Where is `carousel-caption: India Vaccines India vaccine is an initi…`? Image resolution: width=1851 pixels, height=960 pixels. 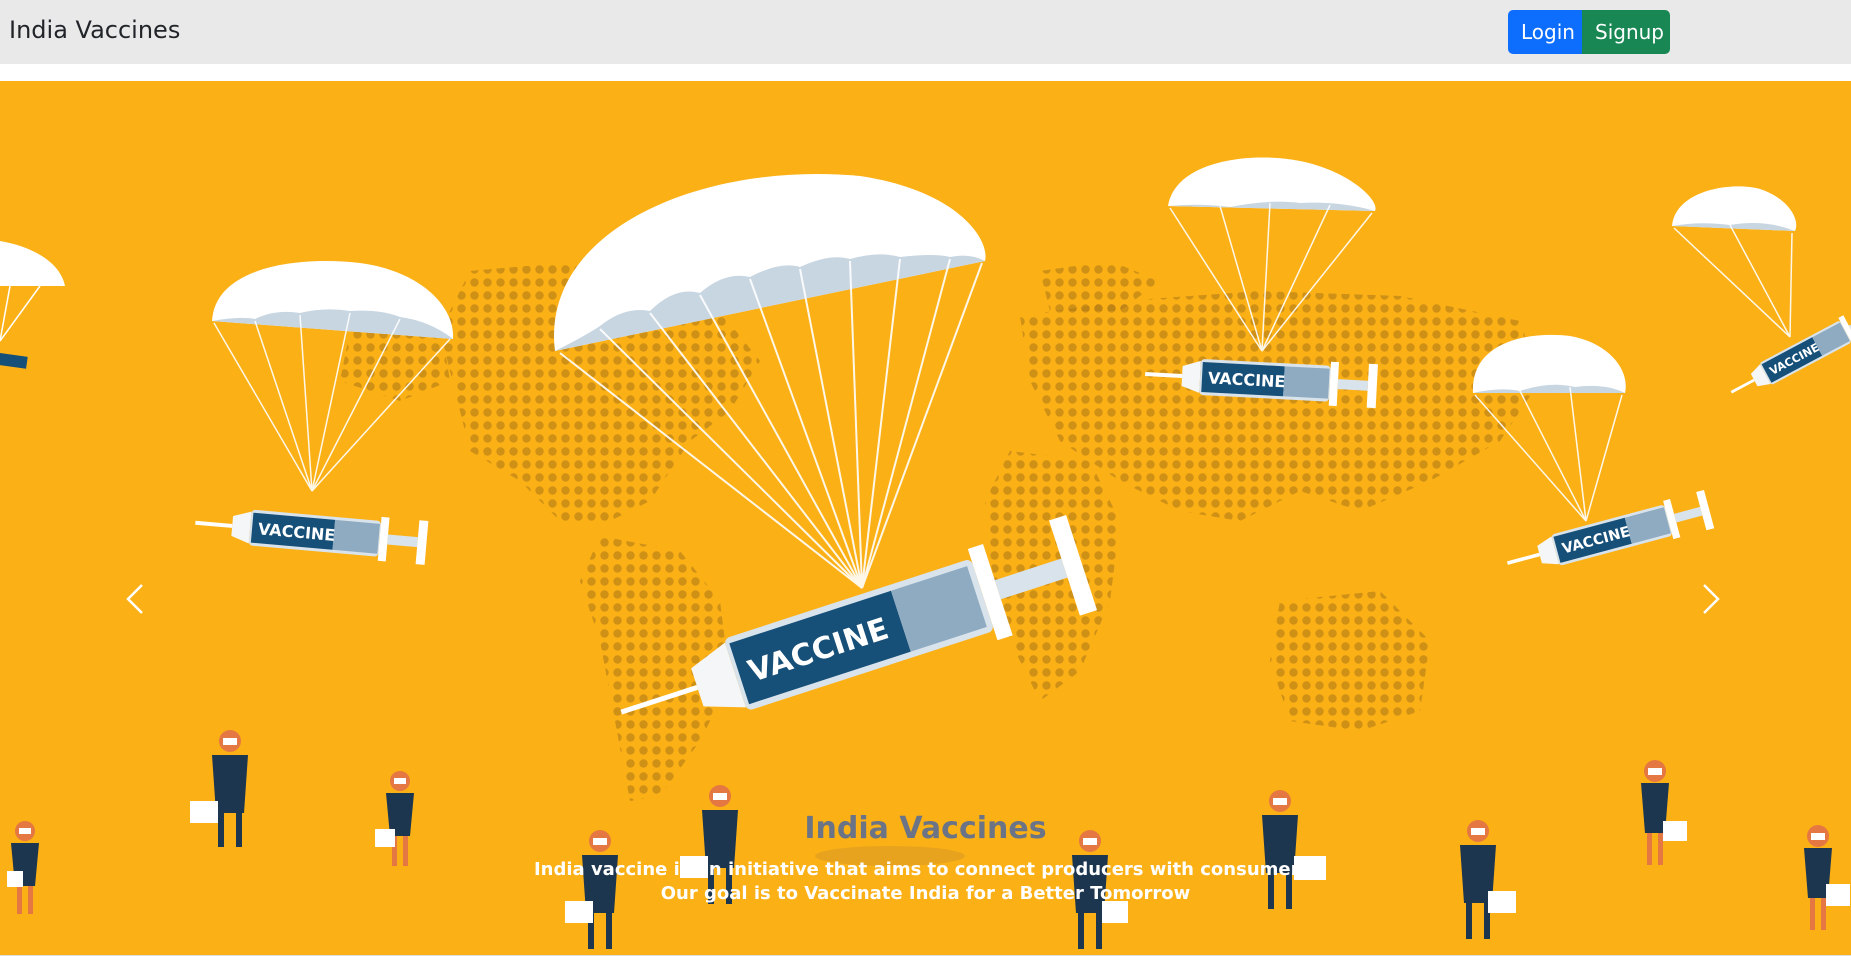 carousel-caption: India Vaccines India vaccine is an initi… is located at coordinates (925, 858).